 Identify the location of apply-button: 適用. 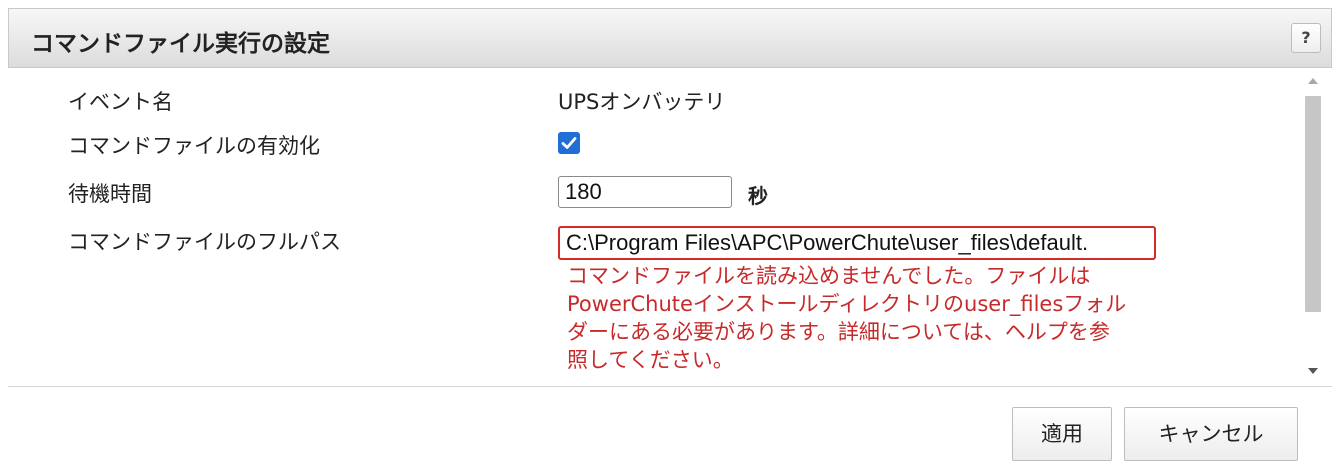
(1062, 434).